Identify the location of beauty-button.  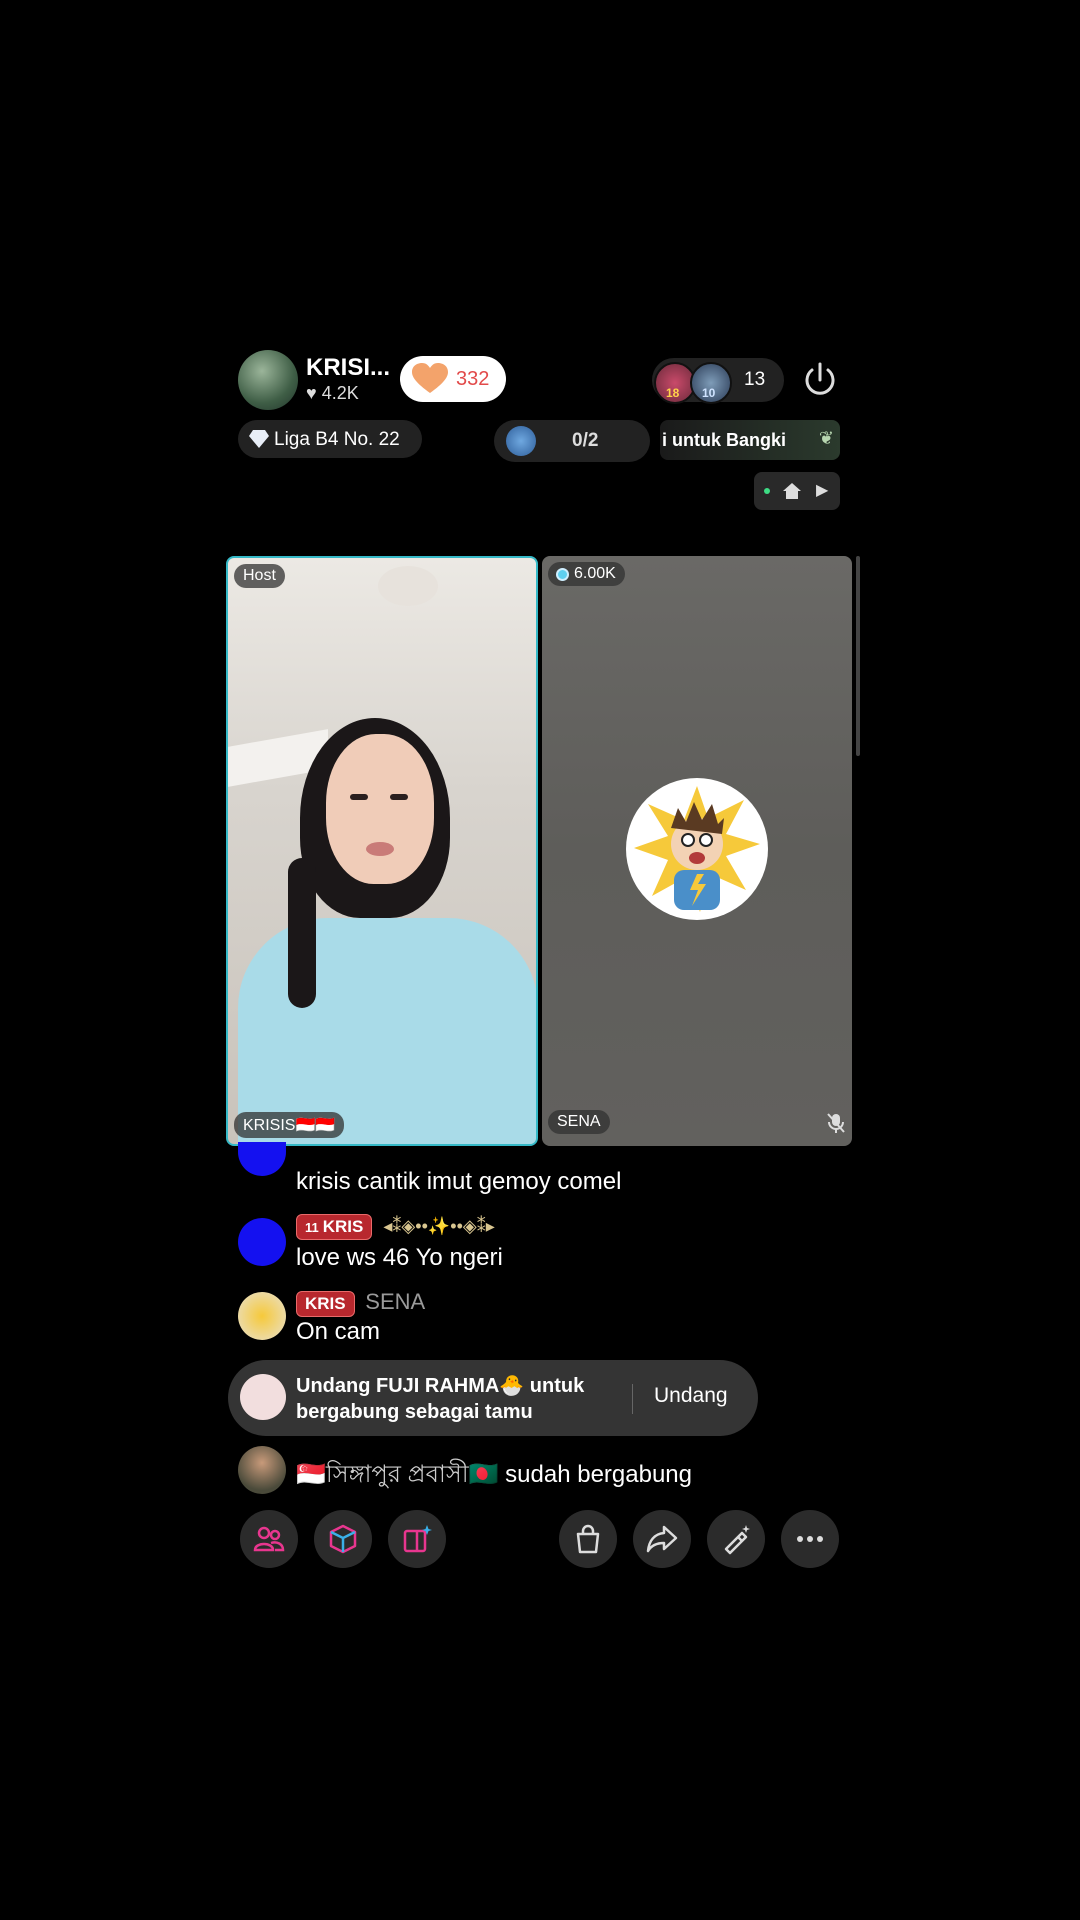
(736, 1539).